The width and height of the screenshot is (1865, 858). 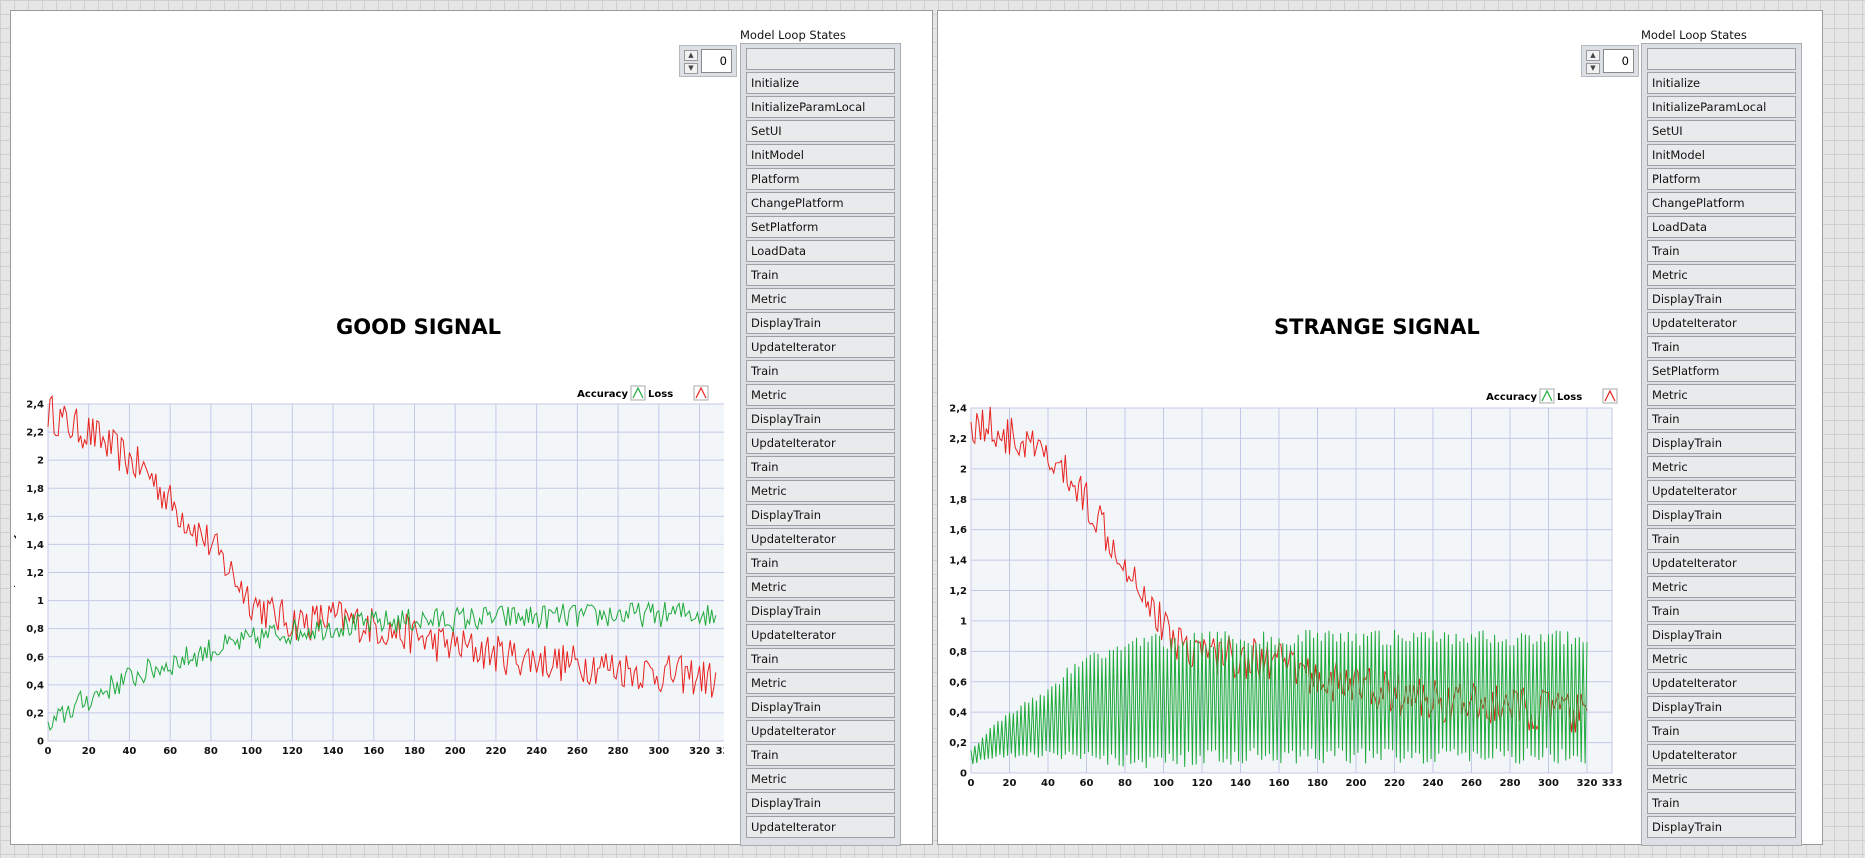 What do you see at coordinates (699, 751) in the screenshot?
I see `x-tick-label: 320` at bounding box center [699, 751].